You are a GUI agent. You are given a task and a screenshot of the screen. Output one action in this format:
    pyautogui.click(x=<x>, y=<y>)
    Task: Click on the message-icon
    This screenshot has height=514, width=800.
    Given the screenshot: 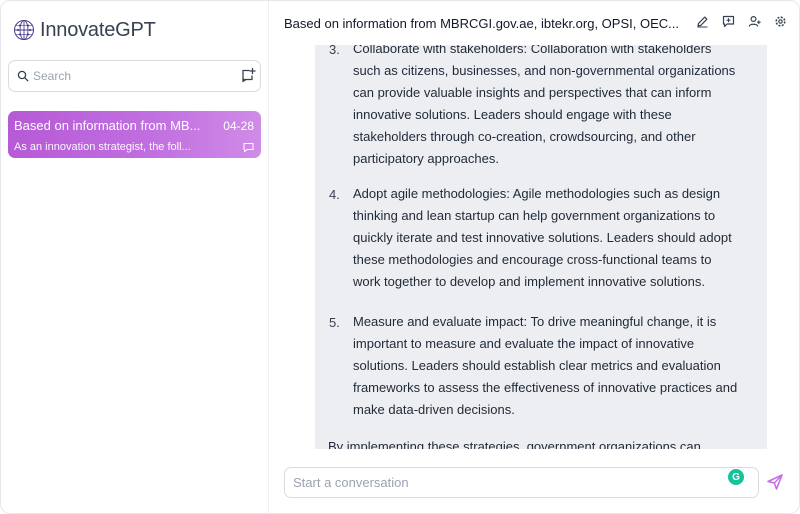 What is the action you would take?
    pyautogui.click(x=248, y=148)
    